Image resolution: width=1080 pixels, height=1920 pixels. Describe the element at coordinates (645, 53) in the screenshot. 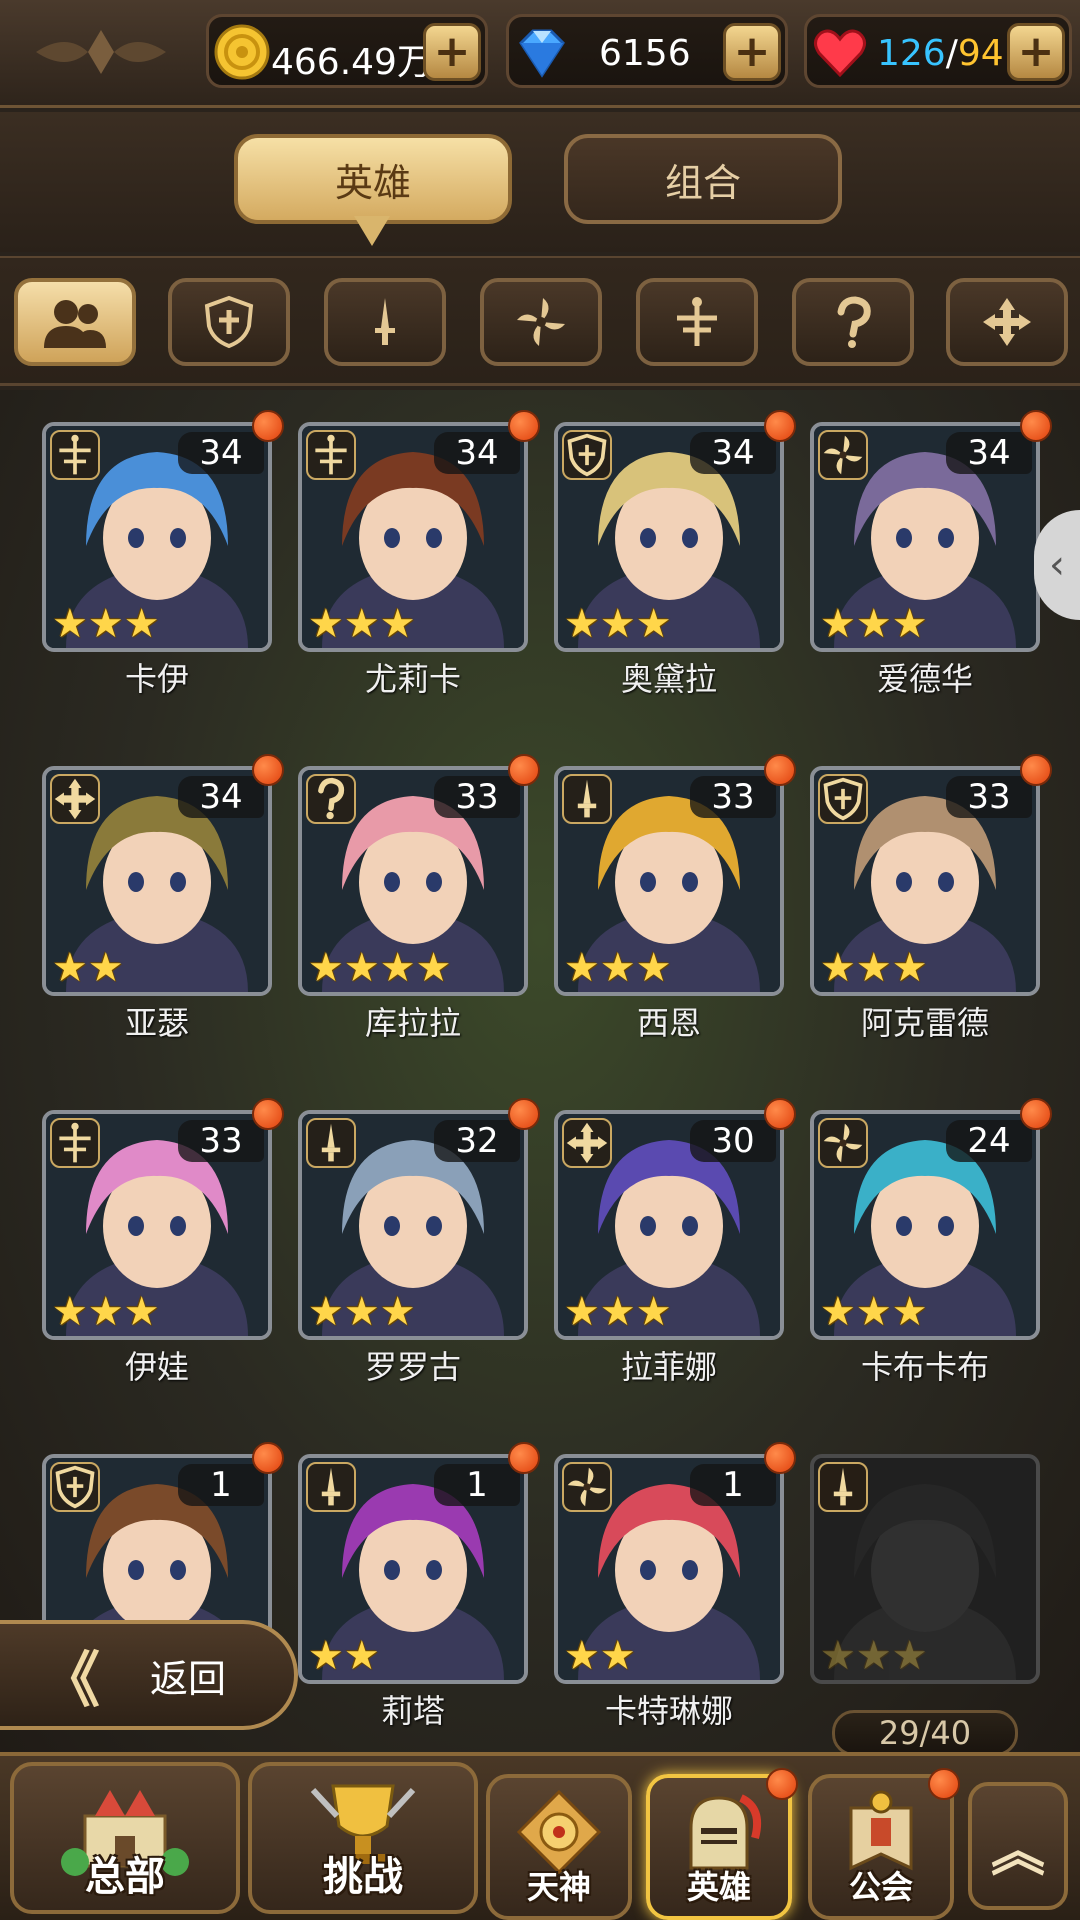

I see `diamond-value: 6156` at that location.